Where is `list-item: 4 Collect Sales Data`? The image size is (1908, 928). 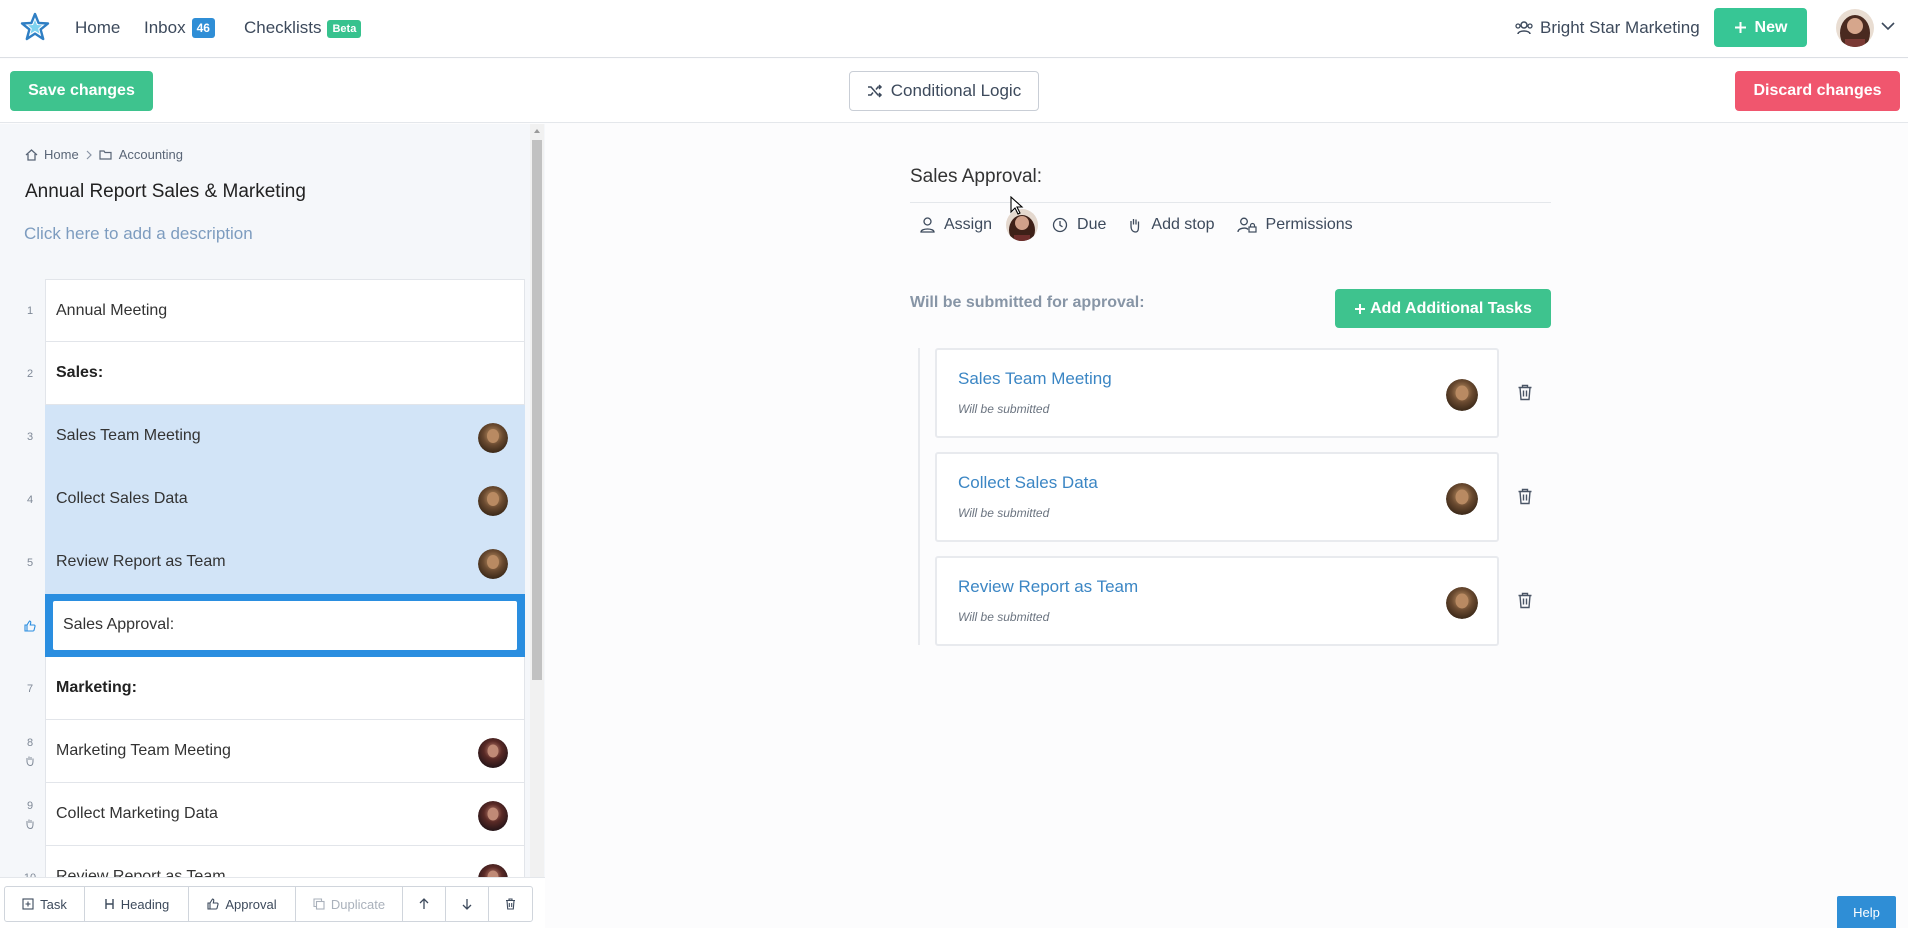
list-item: 4 Collect Sales Data is located at coordinates (265, 499).